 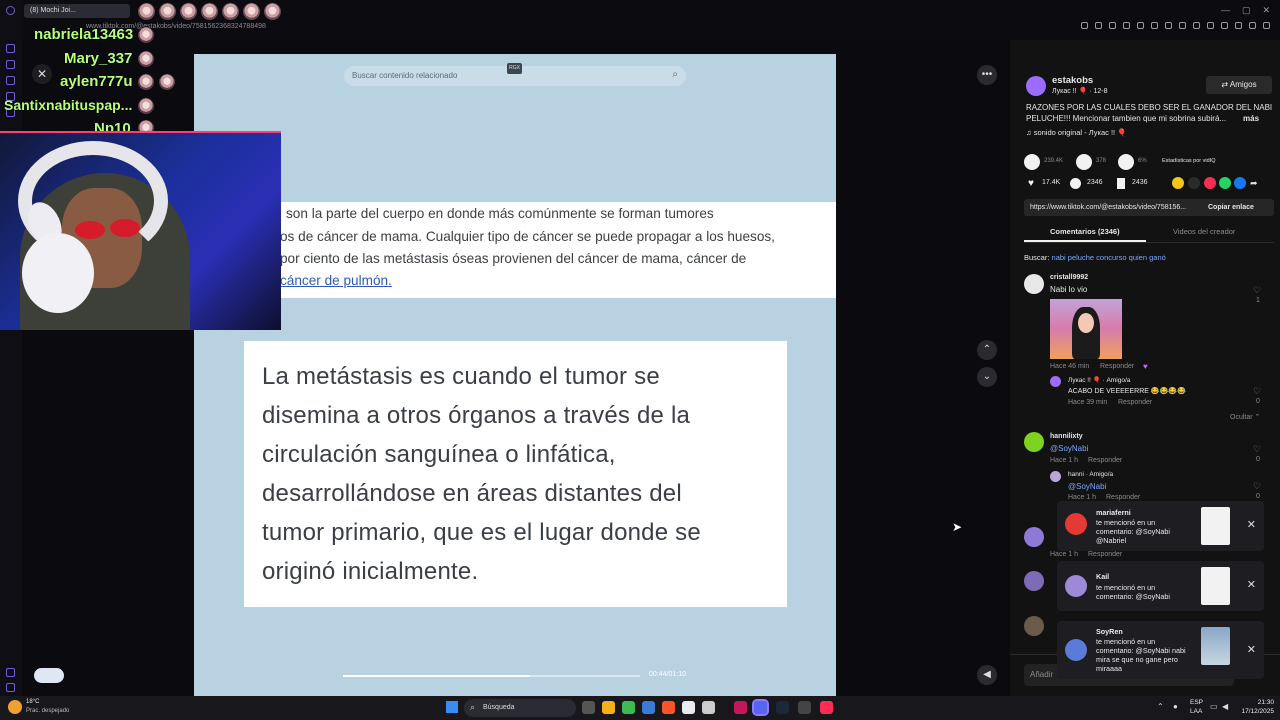 I want to click on discord-icon, so click(x=760, y=707).